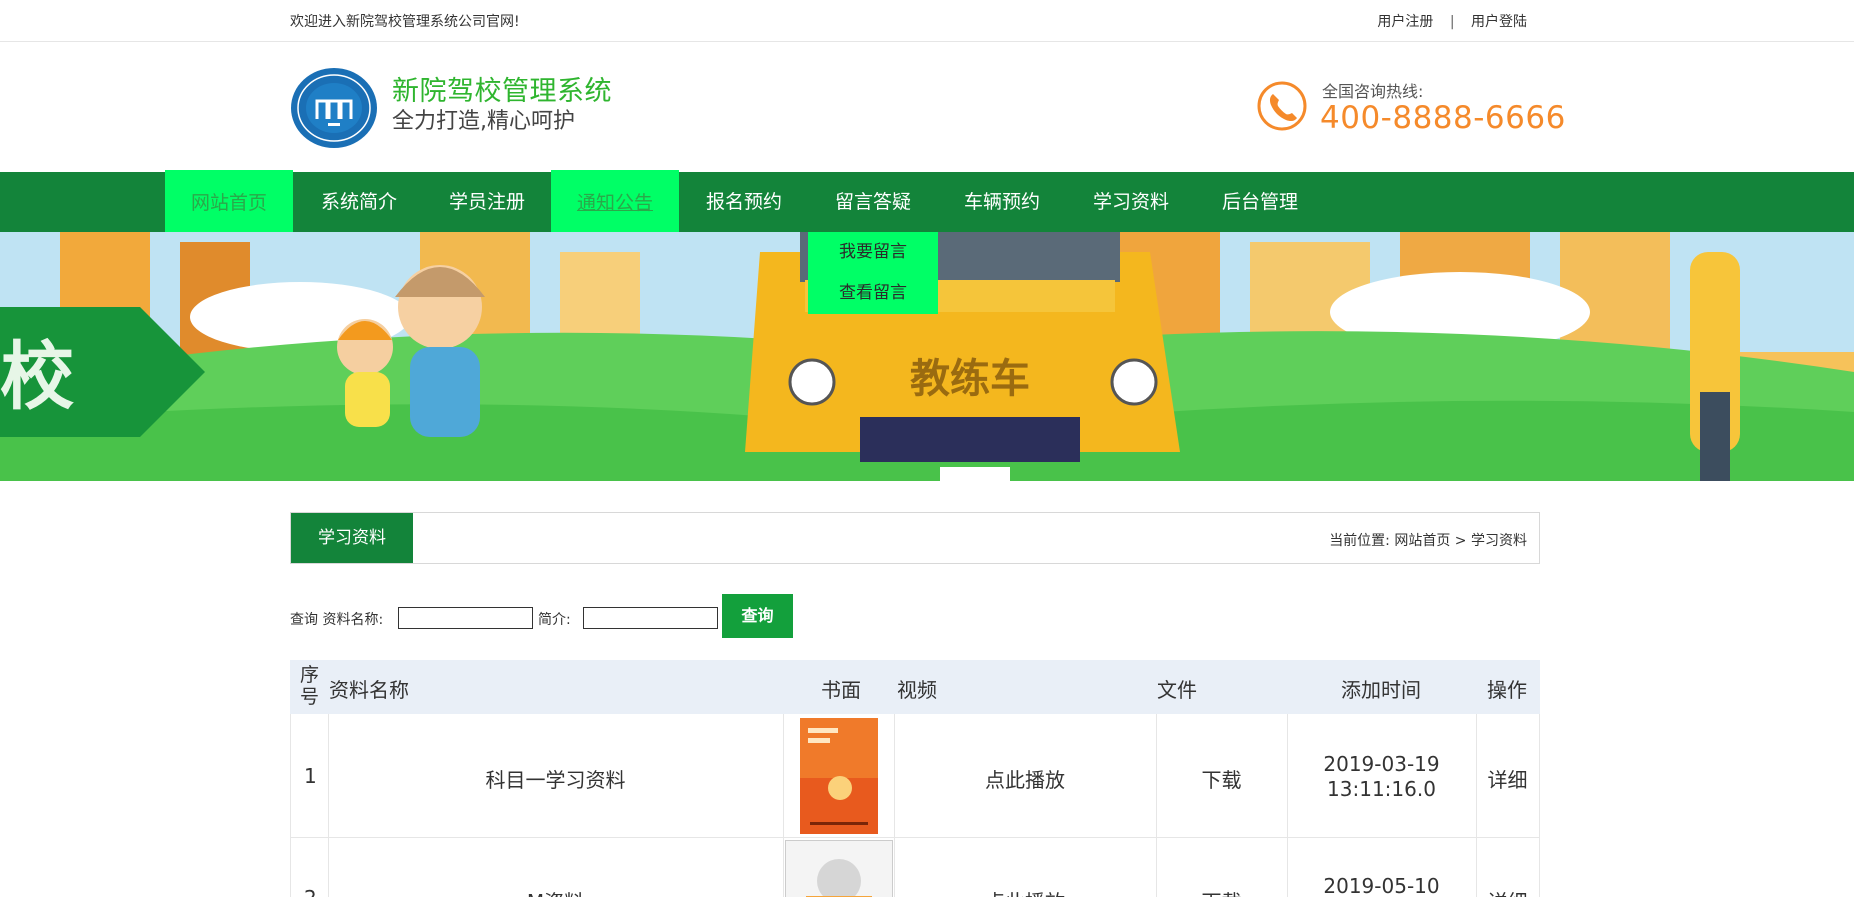 The width and height of the screenshot is (1854, 897). I want to click on top-bar: 欢迎进入新院驾校管理系统公司官网! 用户注册 | 用户登陆, so click(927, 21).